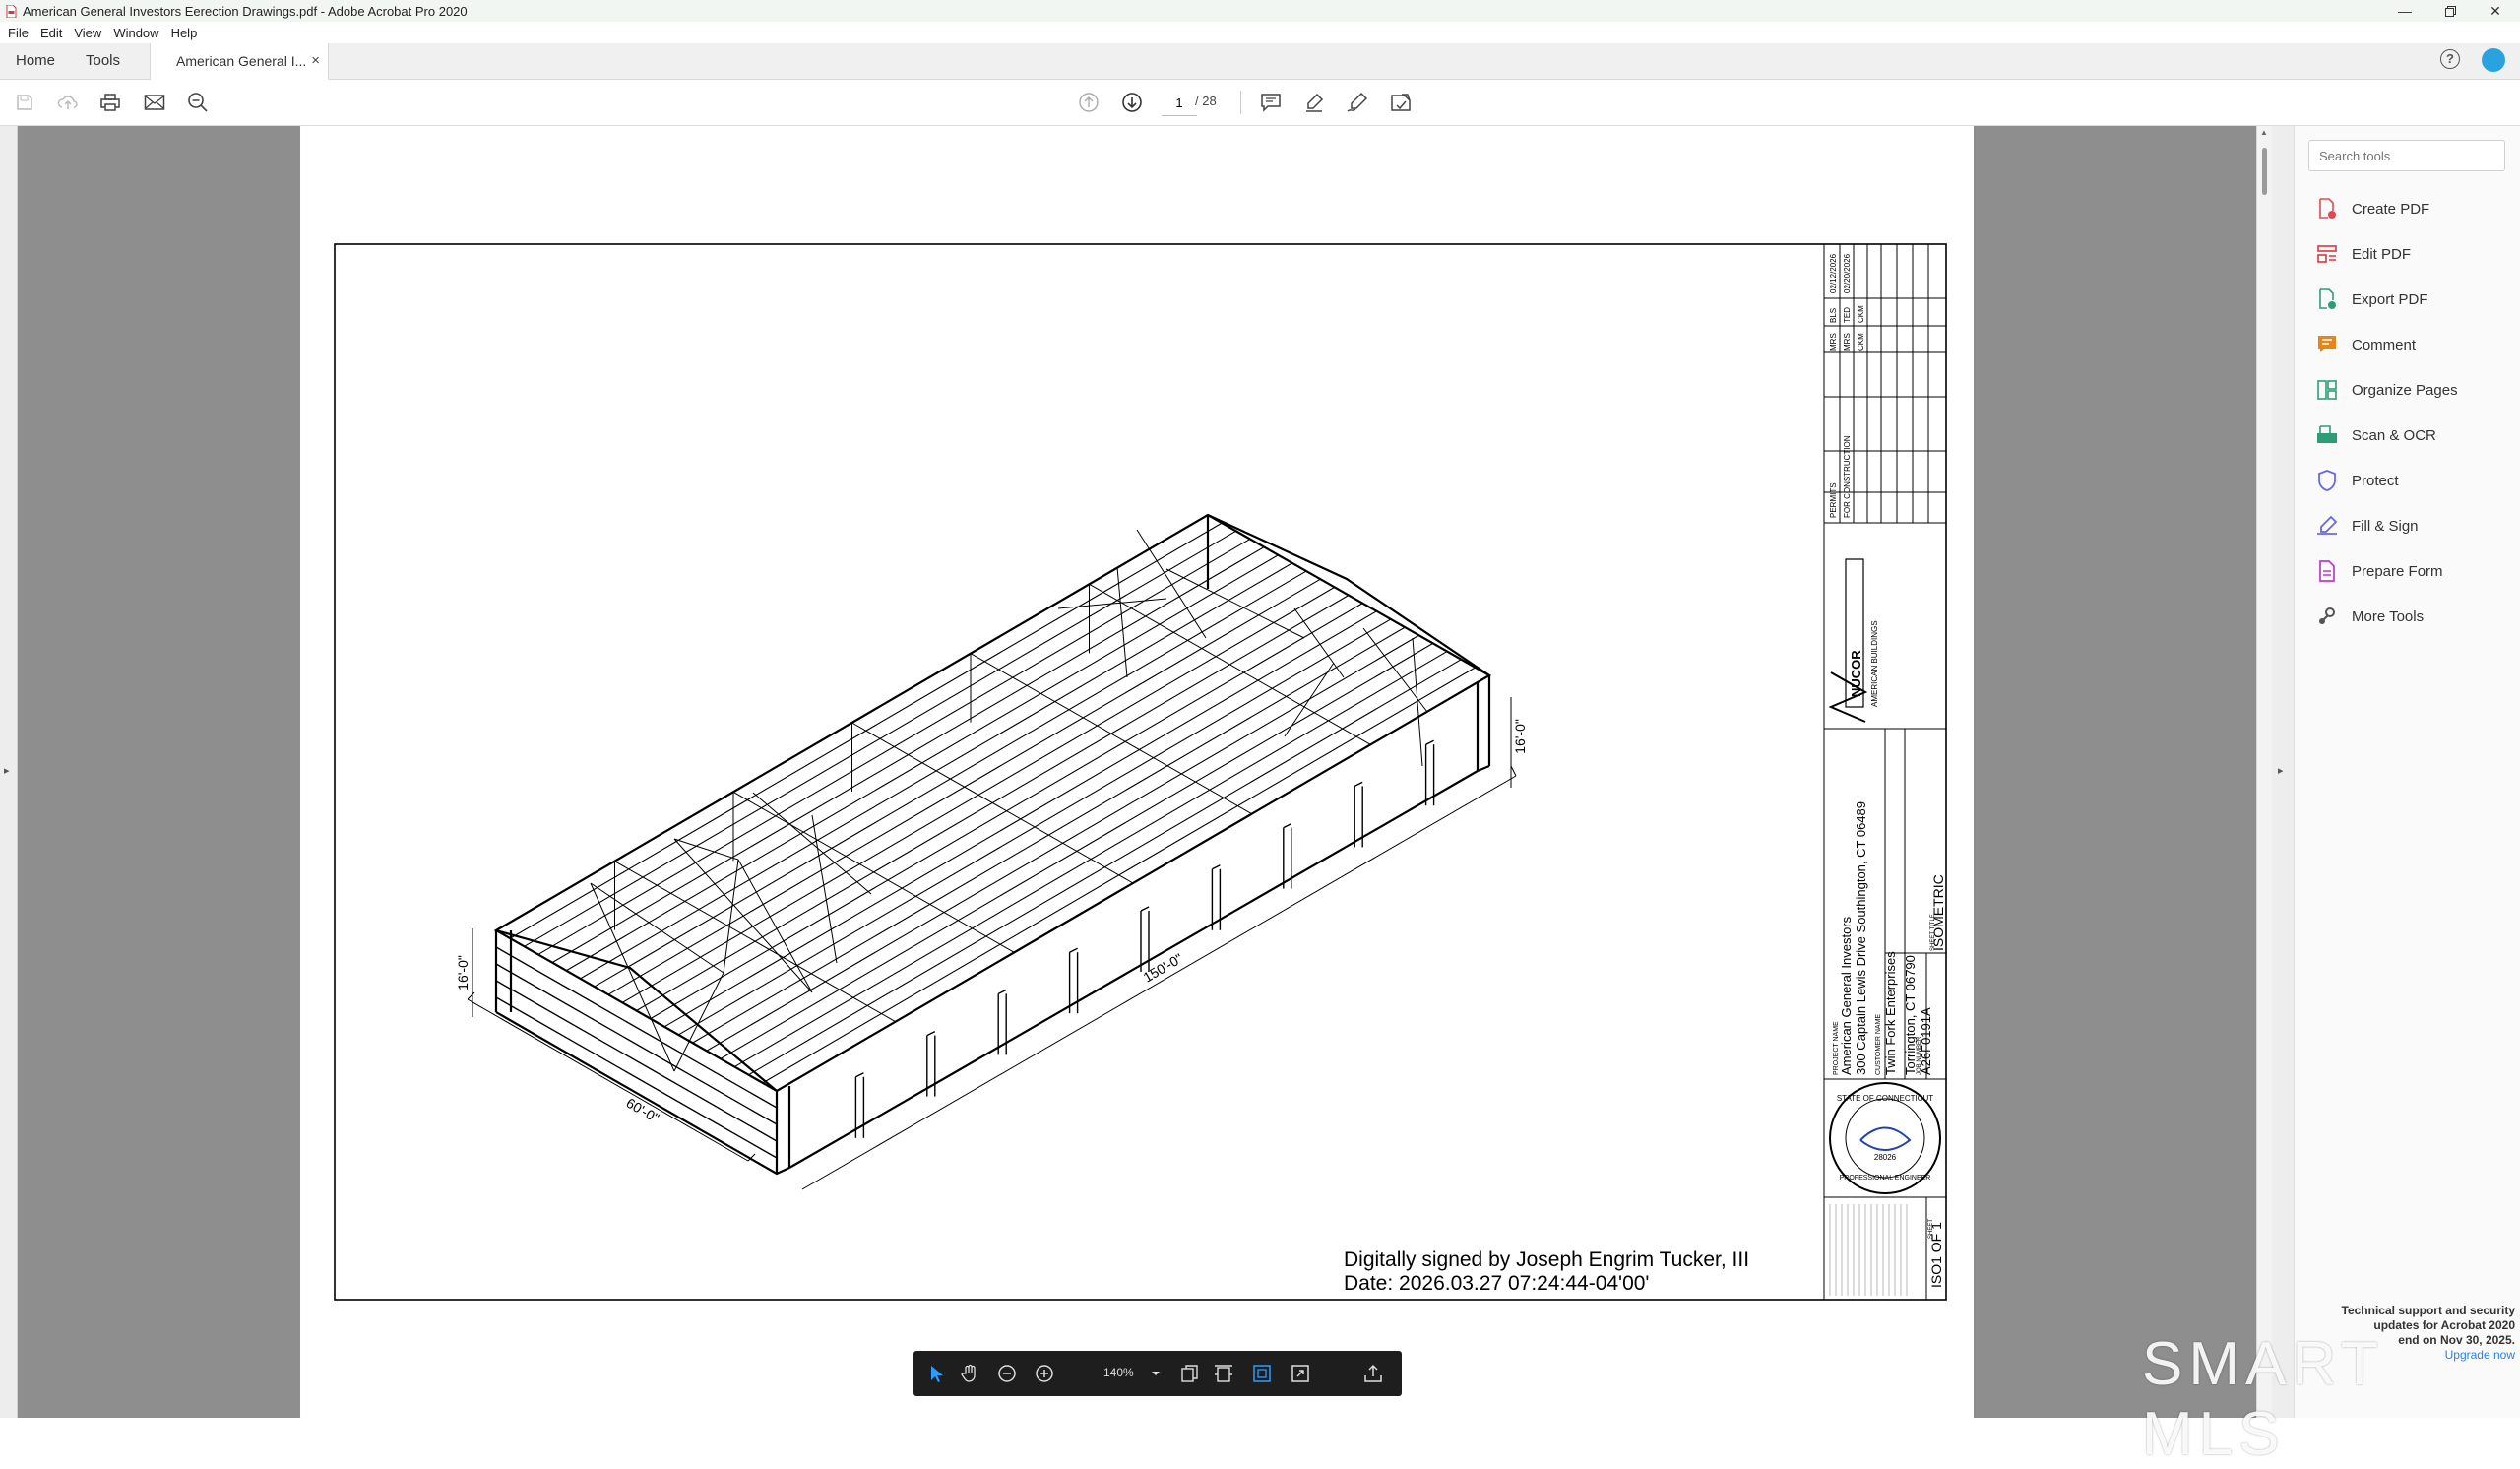 This screenshot has height=1469, width=2520. Describe the element at coordinates (2428, 1310) in the screenshot. I see `notice-heading: Technical support and security` at that location.